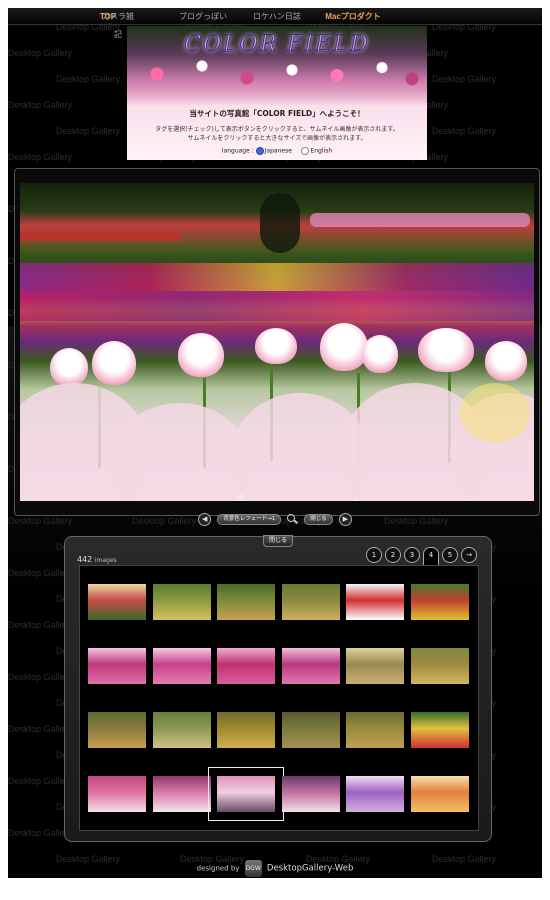  What do you see at coordinates (353, 17) in the screenshot?
I see `nav-item-mac: Macプロダクト` at bounding box center [353, 17].